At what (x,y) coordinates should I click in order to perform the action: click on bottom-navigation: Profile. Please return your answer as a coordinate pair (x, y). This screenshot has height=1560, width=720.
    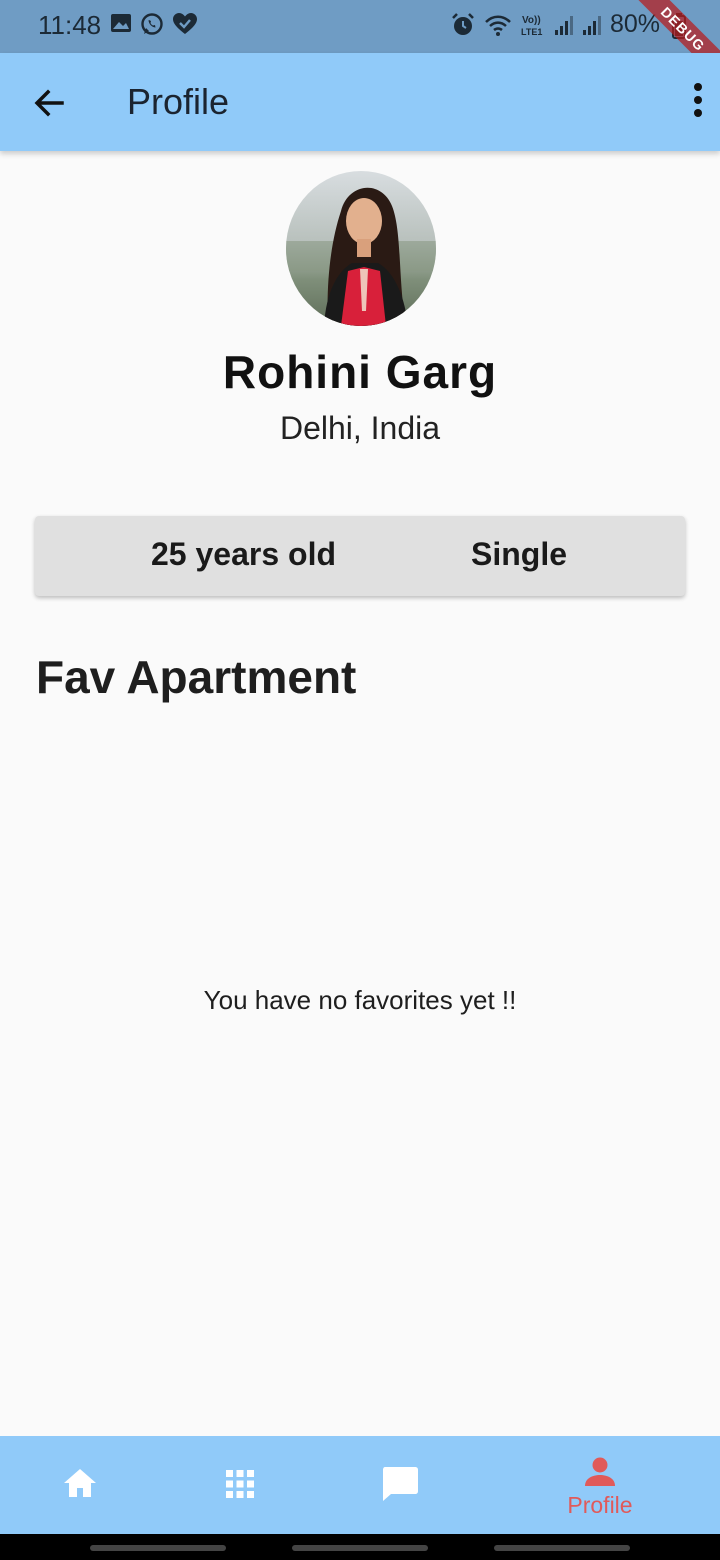
    Looking at the image, I should click on (360, 1485).